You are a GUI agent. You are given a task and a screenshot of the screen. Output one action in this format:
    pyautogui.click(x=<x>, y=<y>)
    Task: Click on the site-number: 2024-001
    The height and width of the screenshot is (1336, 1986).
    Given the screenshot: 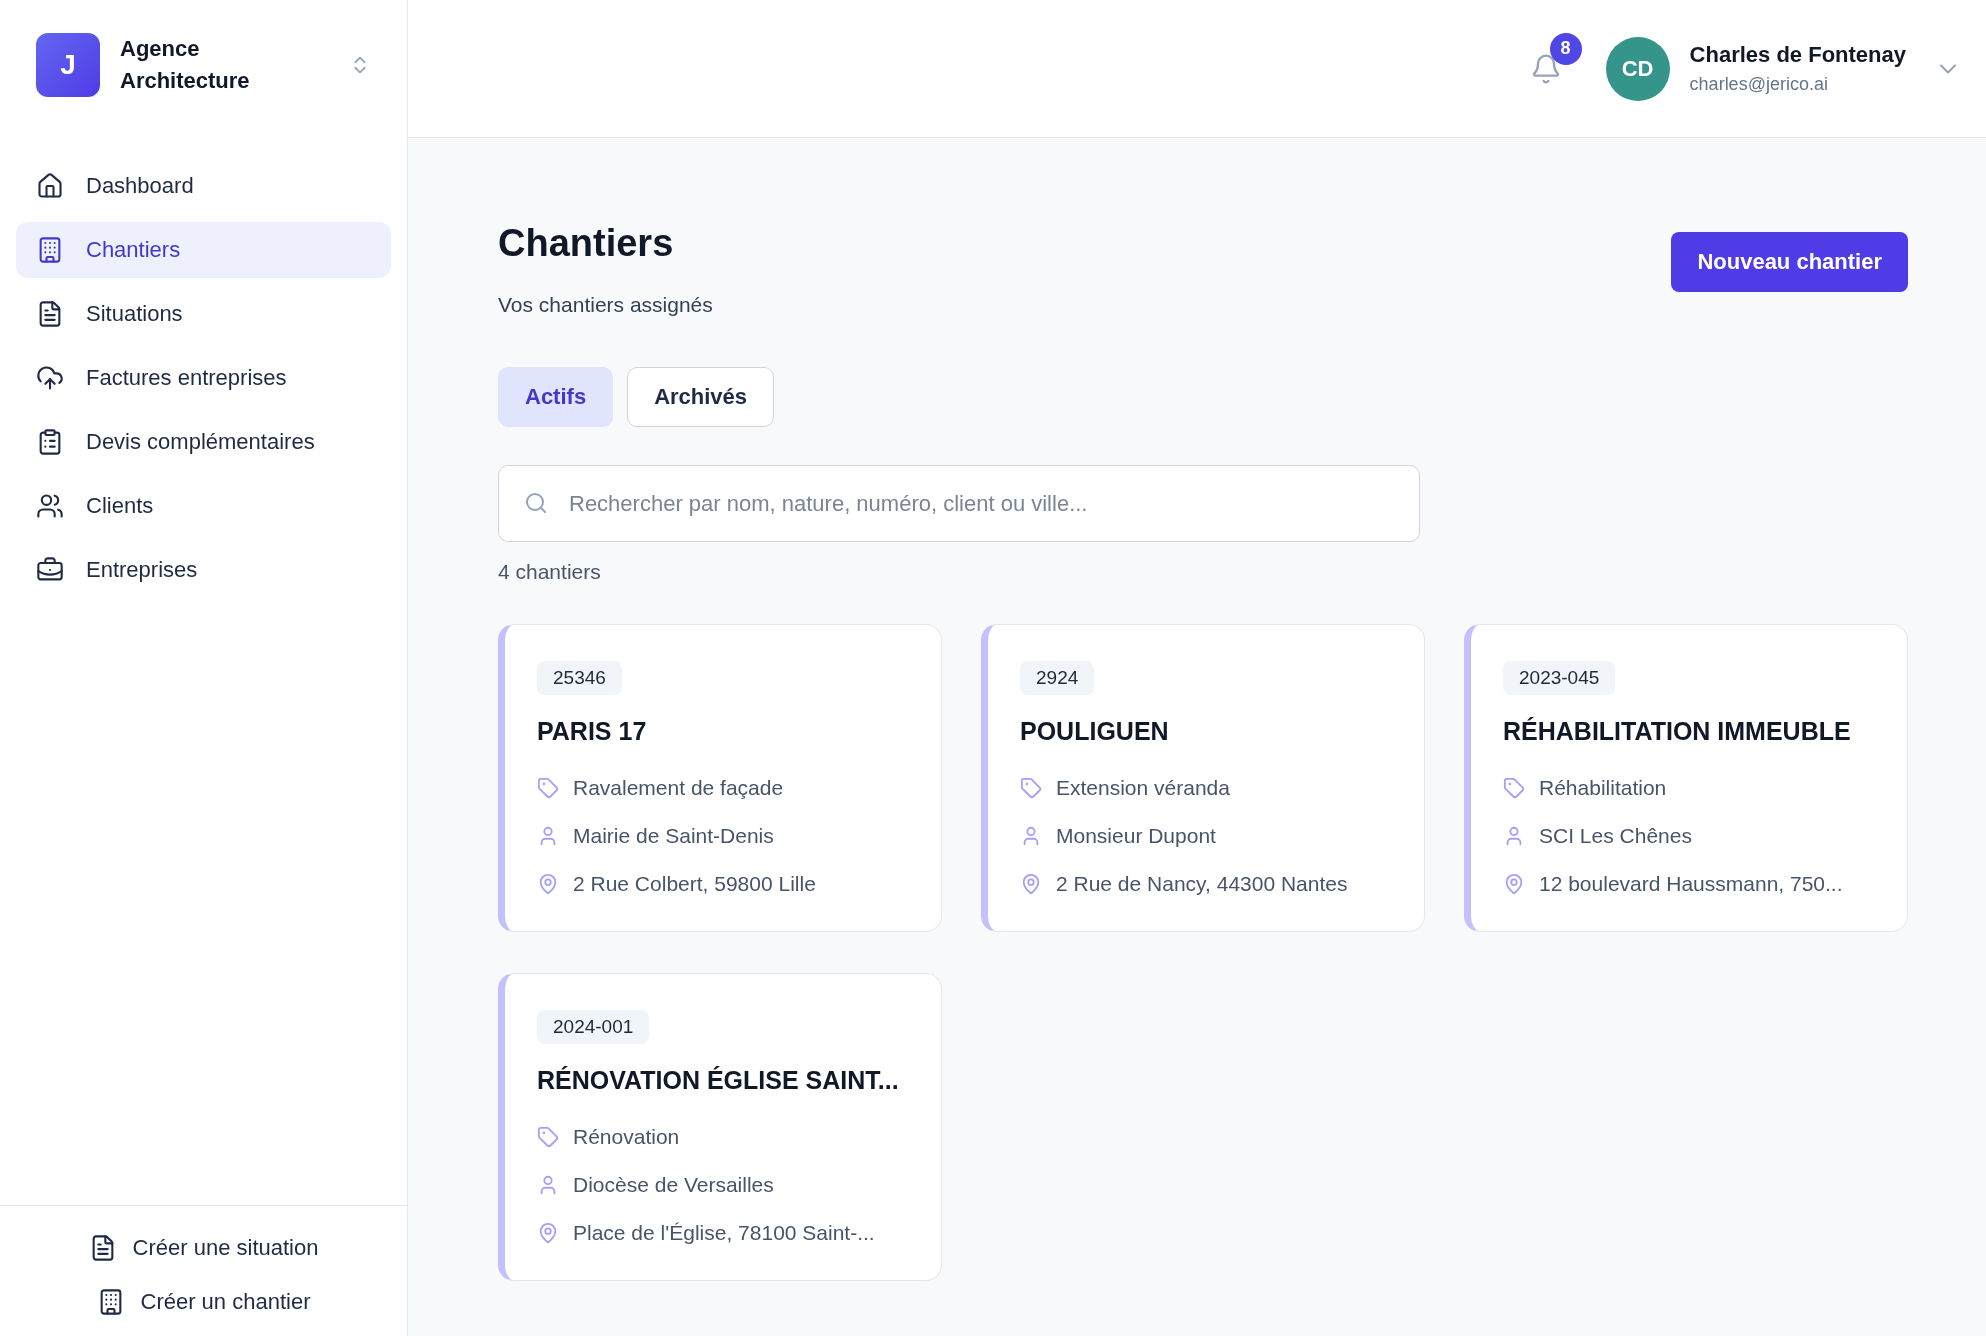 What is the action you would take?
    pyautogui.click(x=593, y=1027)
    